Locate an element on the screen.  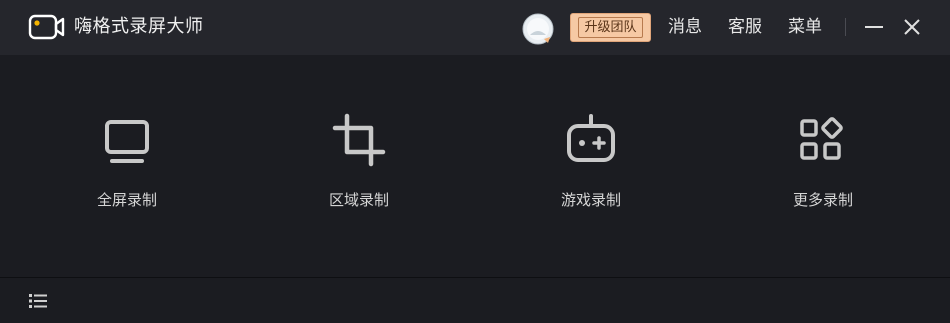
list-icon is located at coordinates (38, 301).